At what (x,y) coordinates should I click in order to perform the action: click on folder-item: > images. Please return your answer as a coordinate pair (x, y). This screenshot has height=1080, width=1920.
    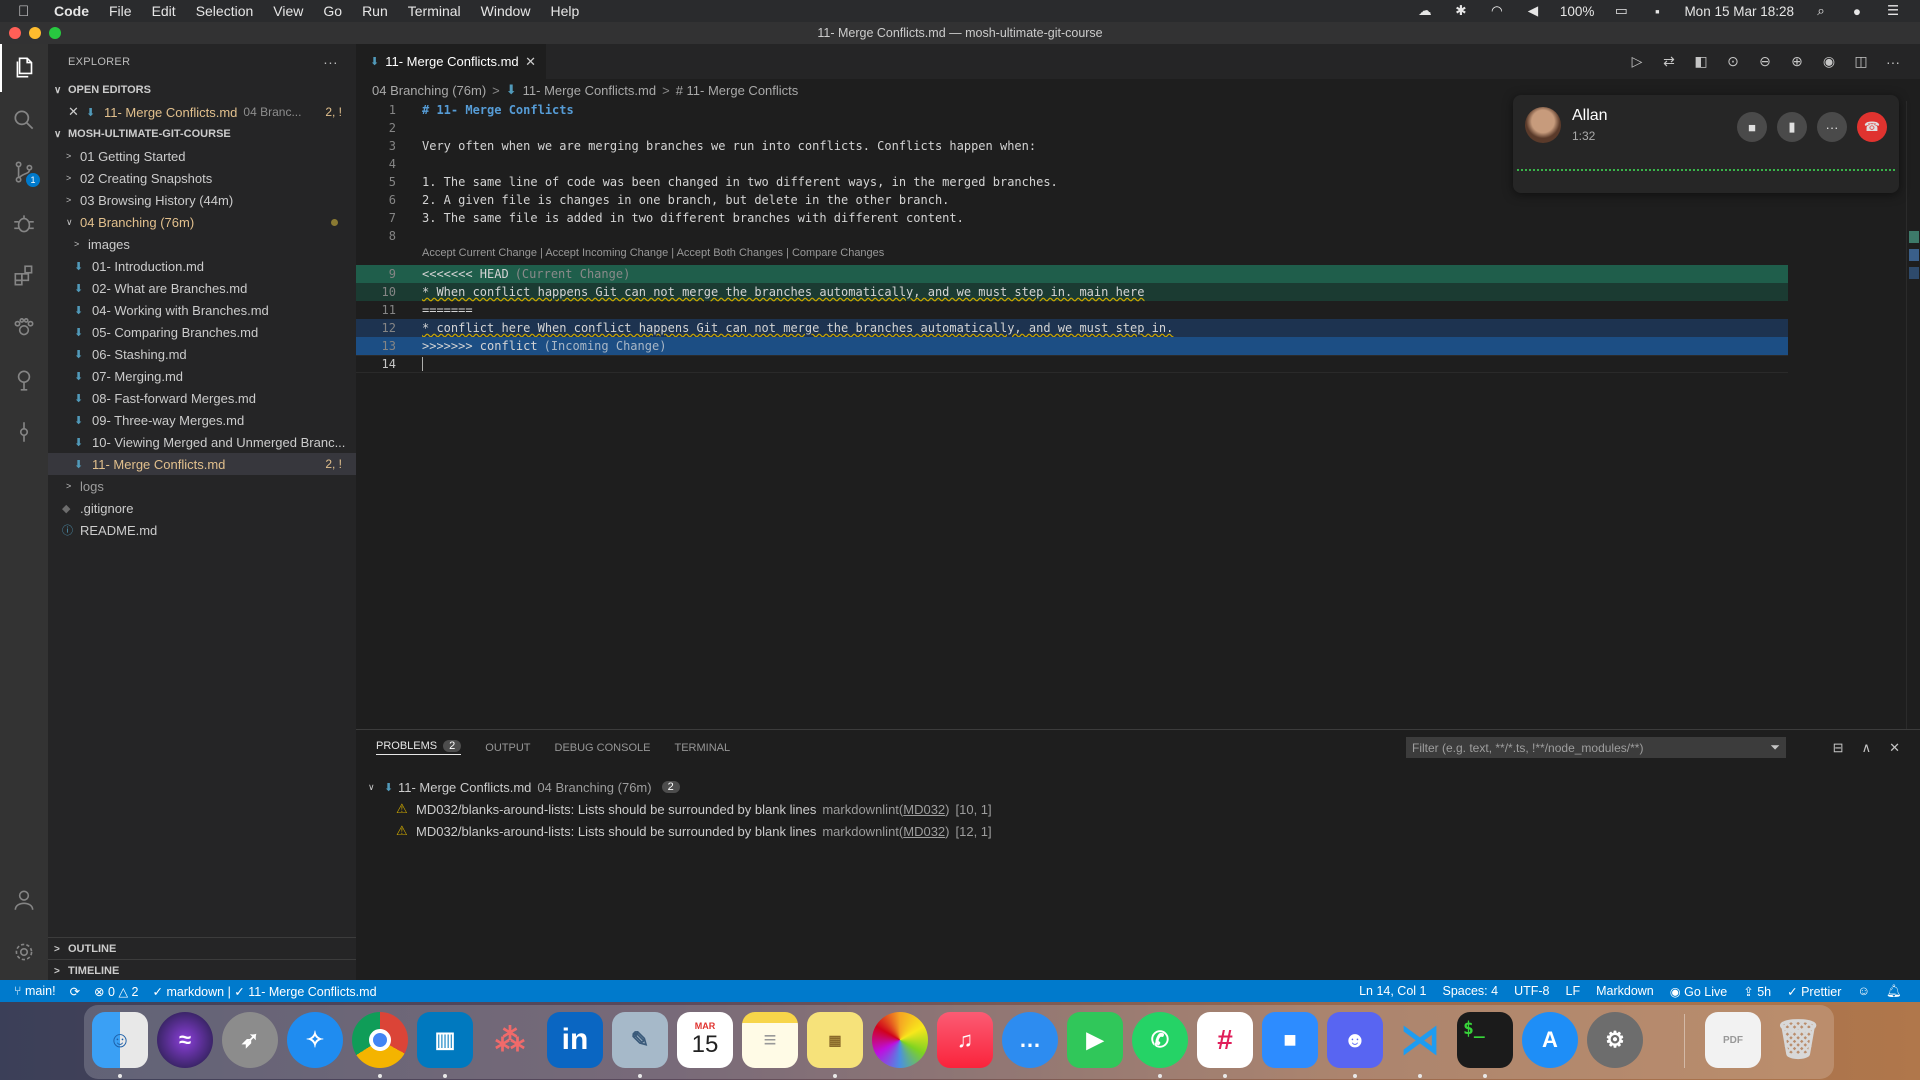
    Looking at the image, I should click on (202, 244).